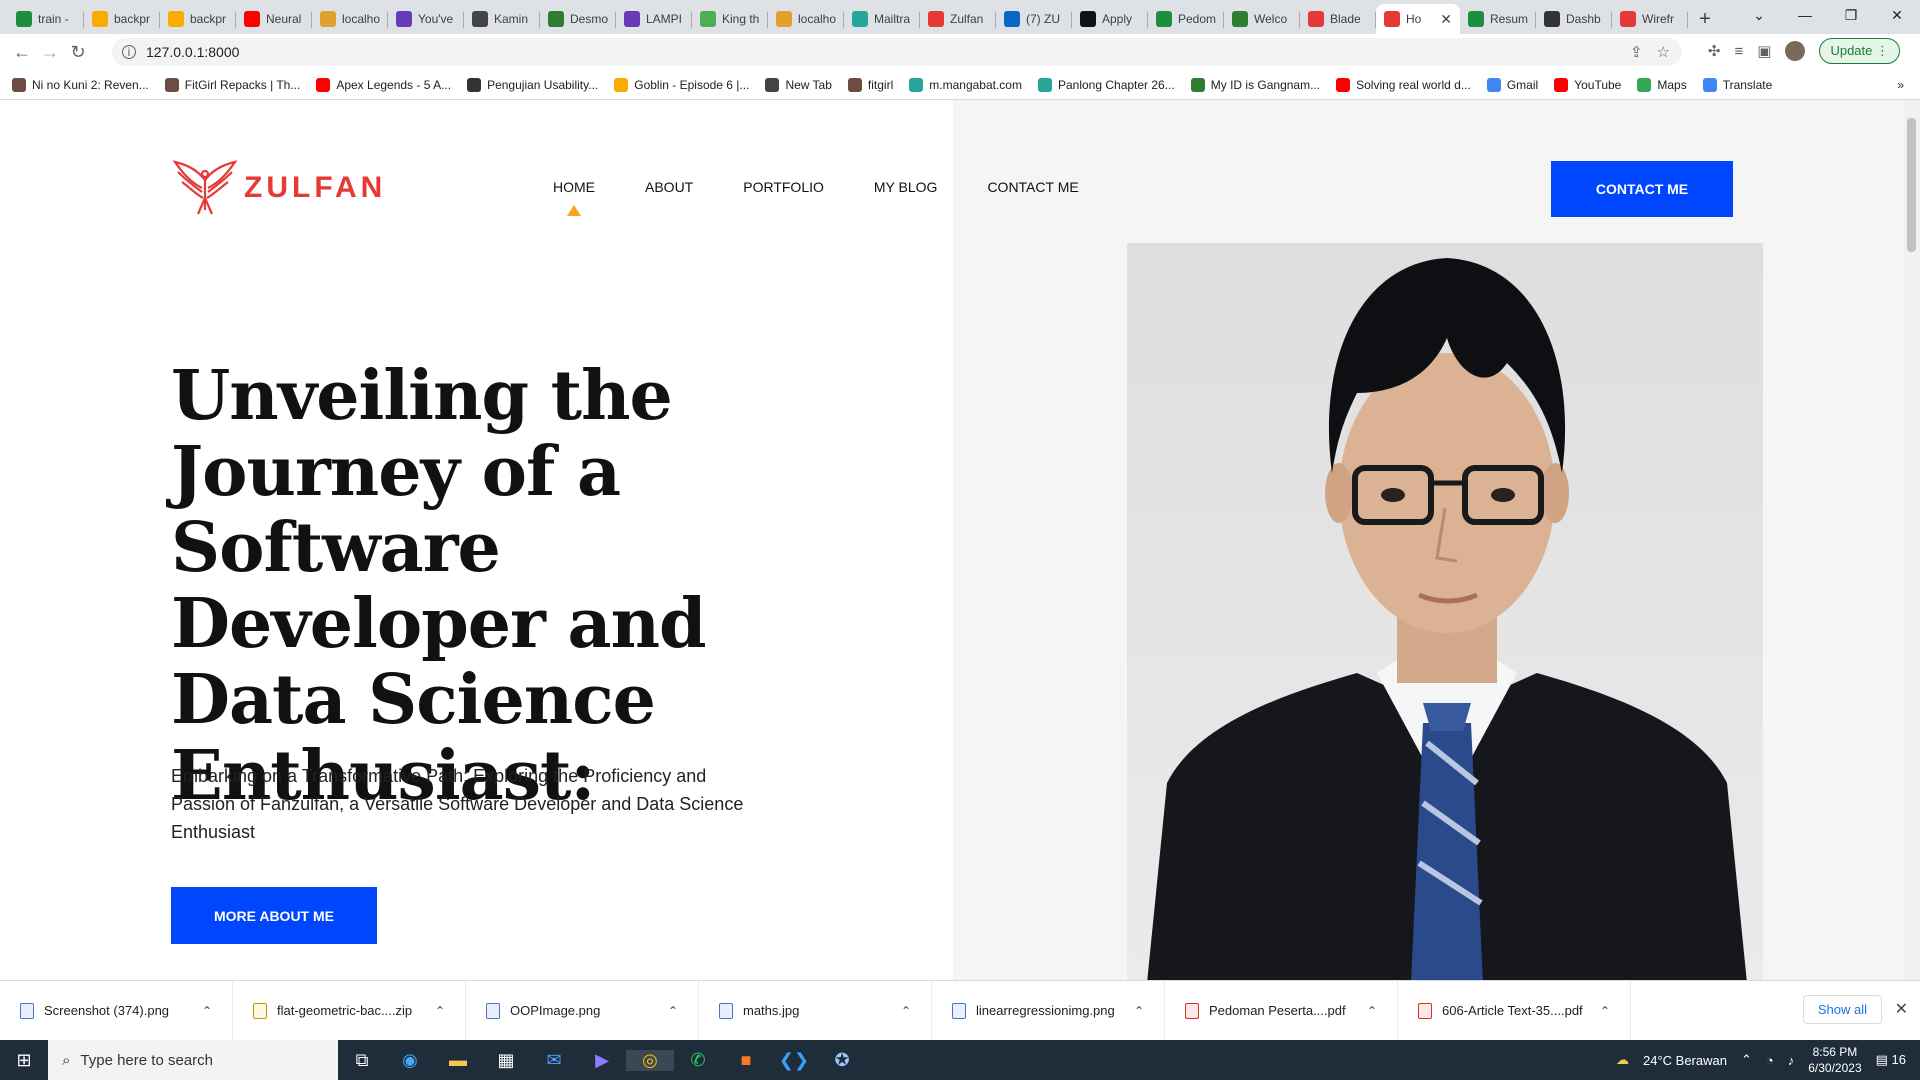 The image size is (1920, 1080). Describe the element at coordinates (362, 1060) in the screenshot. I see `task-view-icon: ⧉` at that location.